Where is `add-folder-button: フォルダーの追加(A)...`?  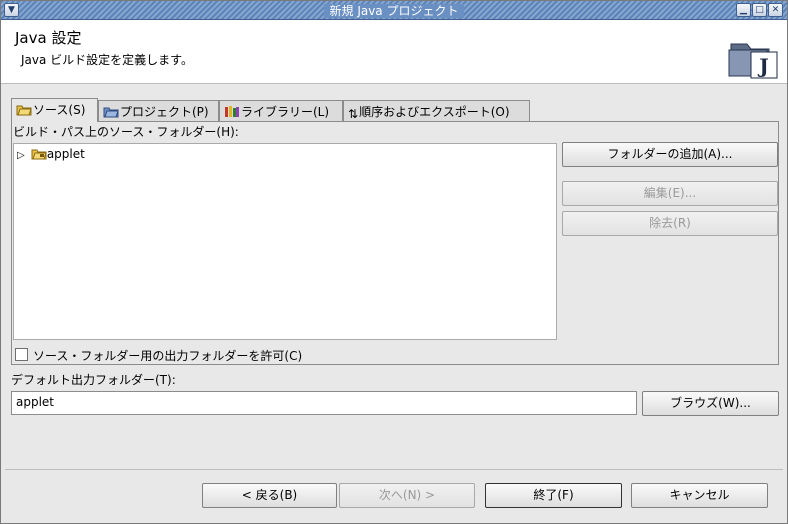
add-folder-button: フォルダーの追加(A)... is located at coordinates (670, 154).